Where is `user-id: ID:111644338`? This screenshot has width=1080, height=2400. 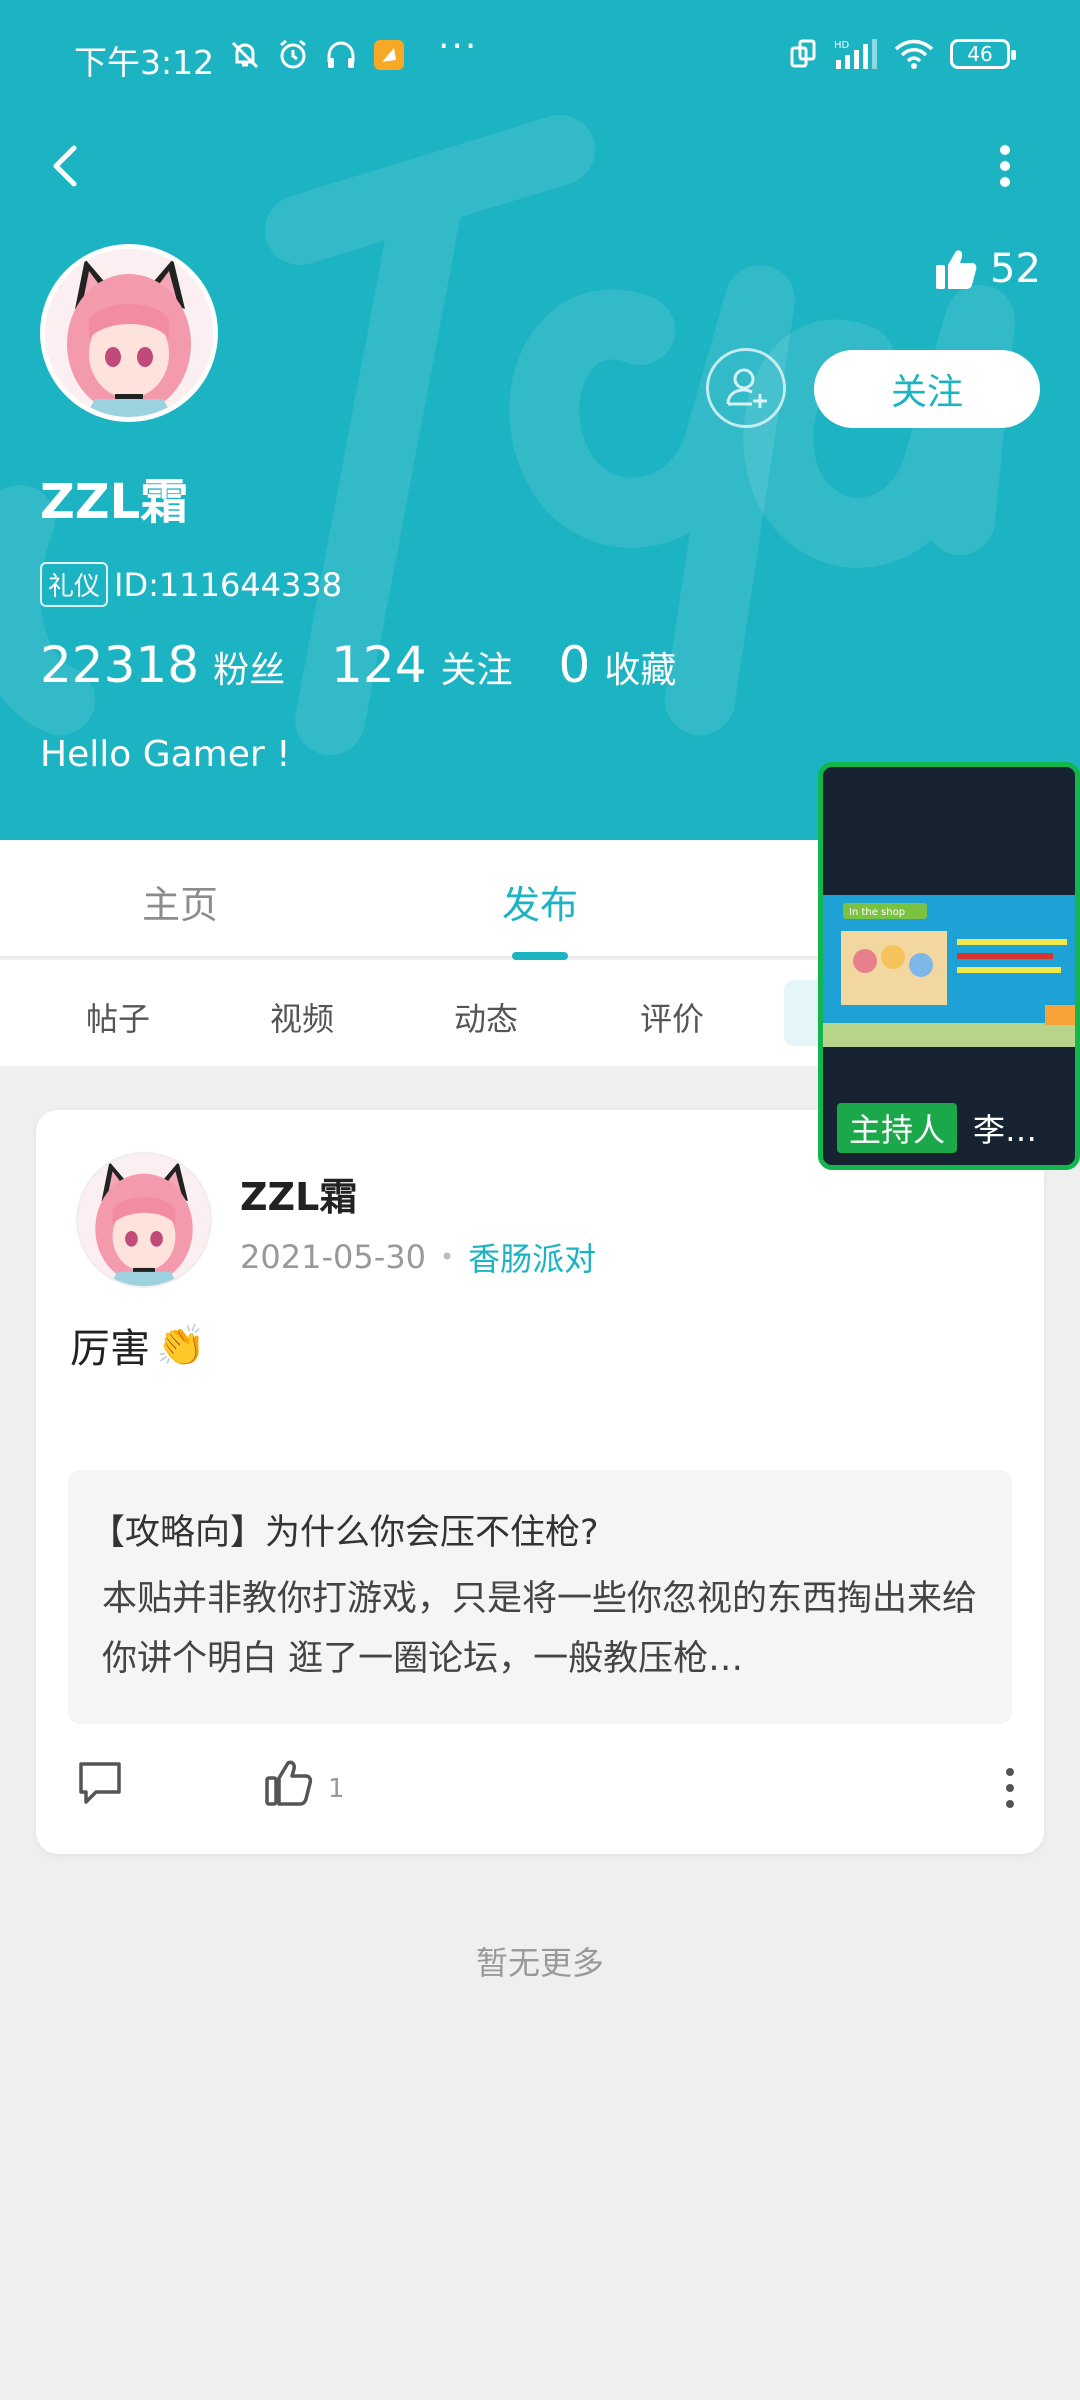
user-id: ID:111644338 is located at coordinates (228, 584).